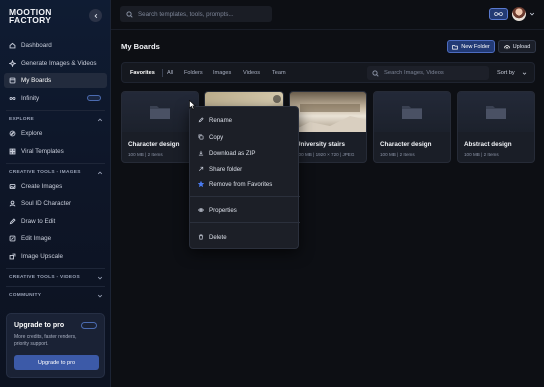 This screenshot has width=544, height=387. What do you see at coordinates (36, 238) in the screenshot?
I see `sidebar-item-label: Edit Image` at bounding box center [36, 238].